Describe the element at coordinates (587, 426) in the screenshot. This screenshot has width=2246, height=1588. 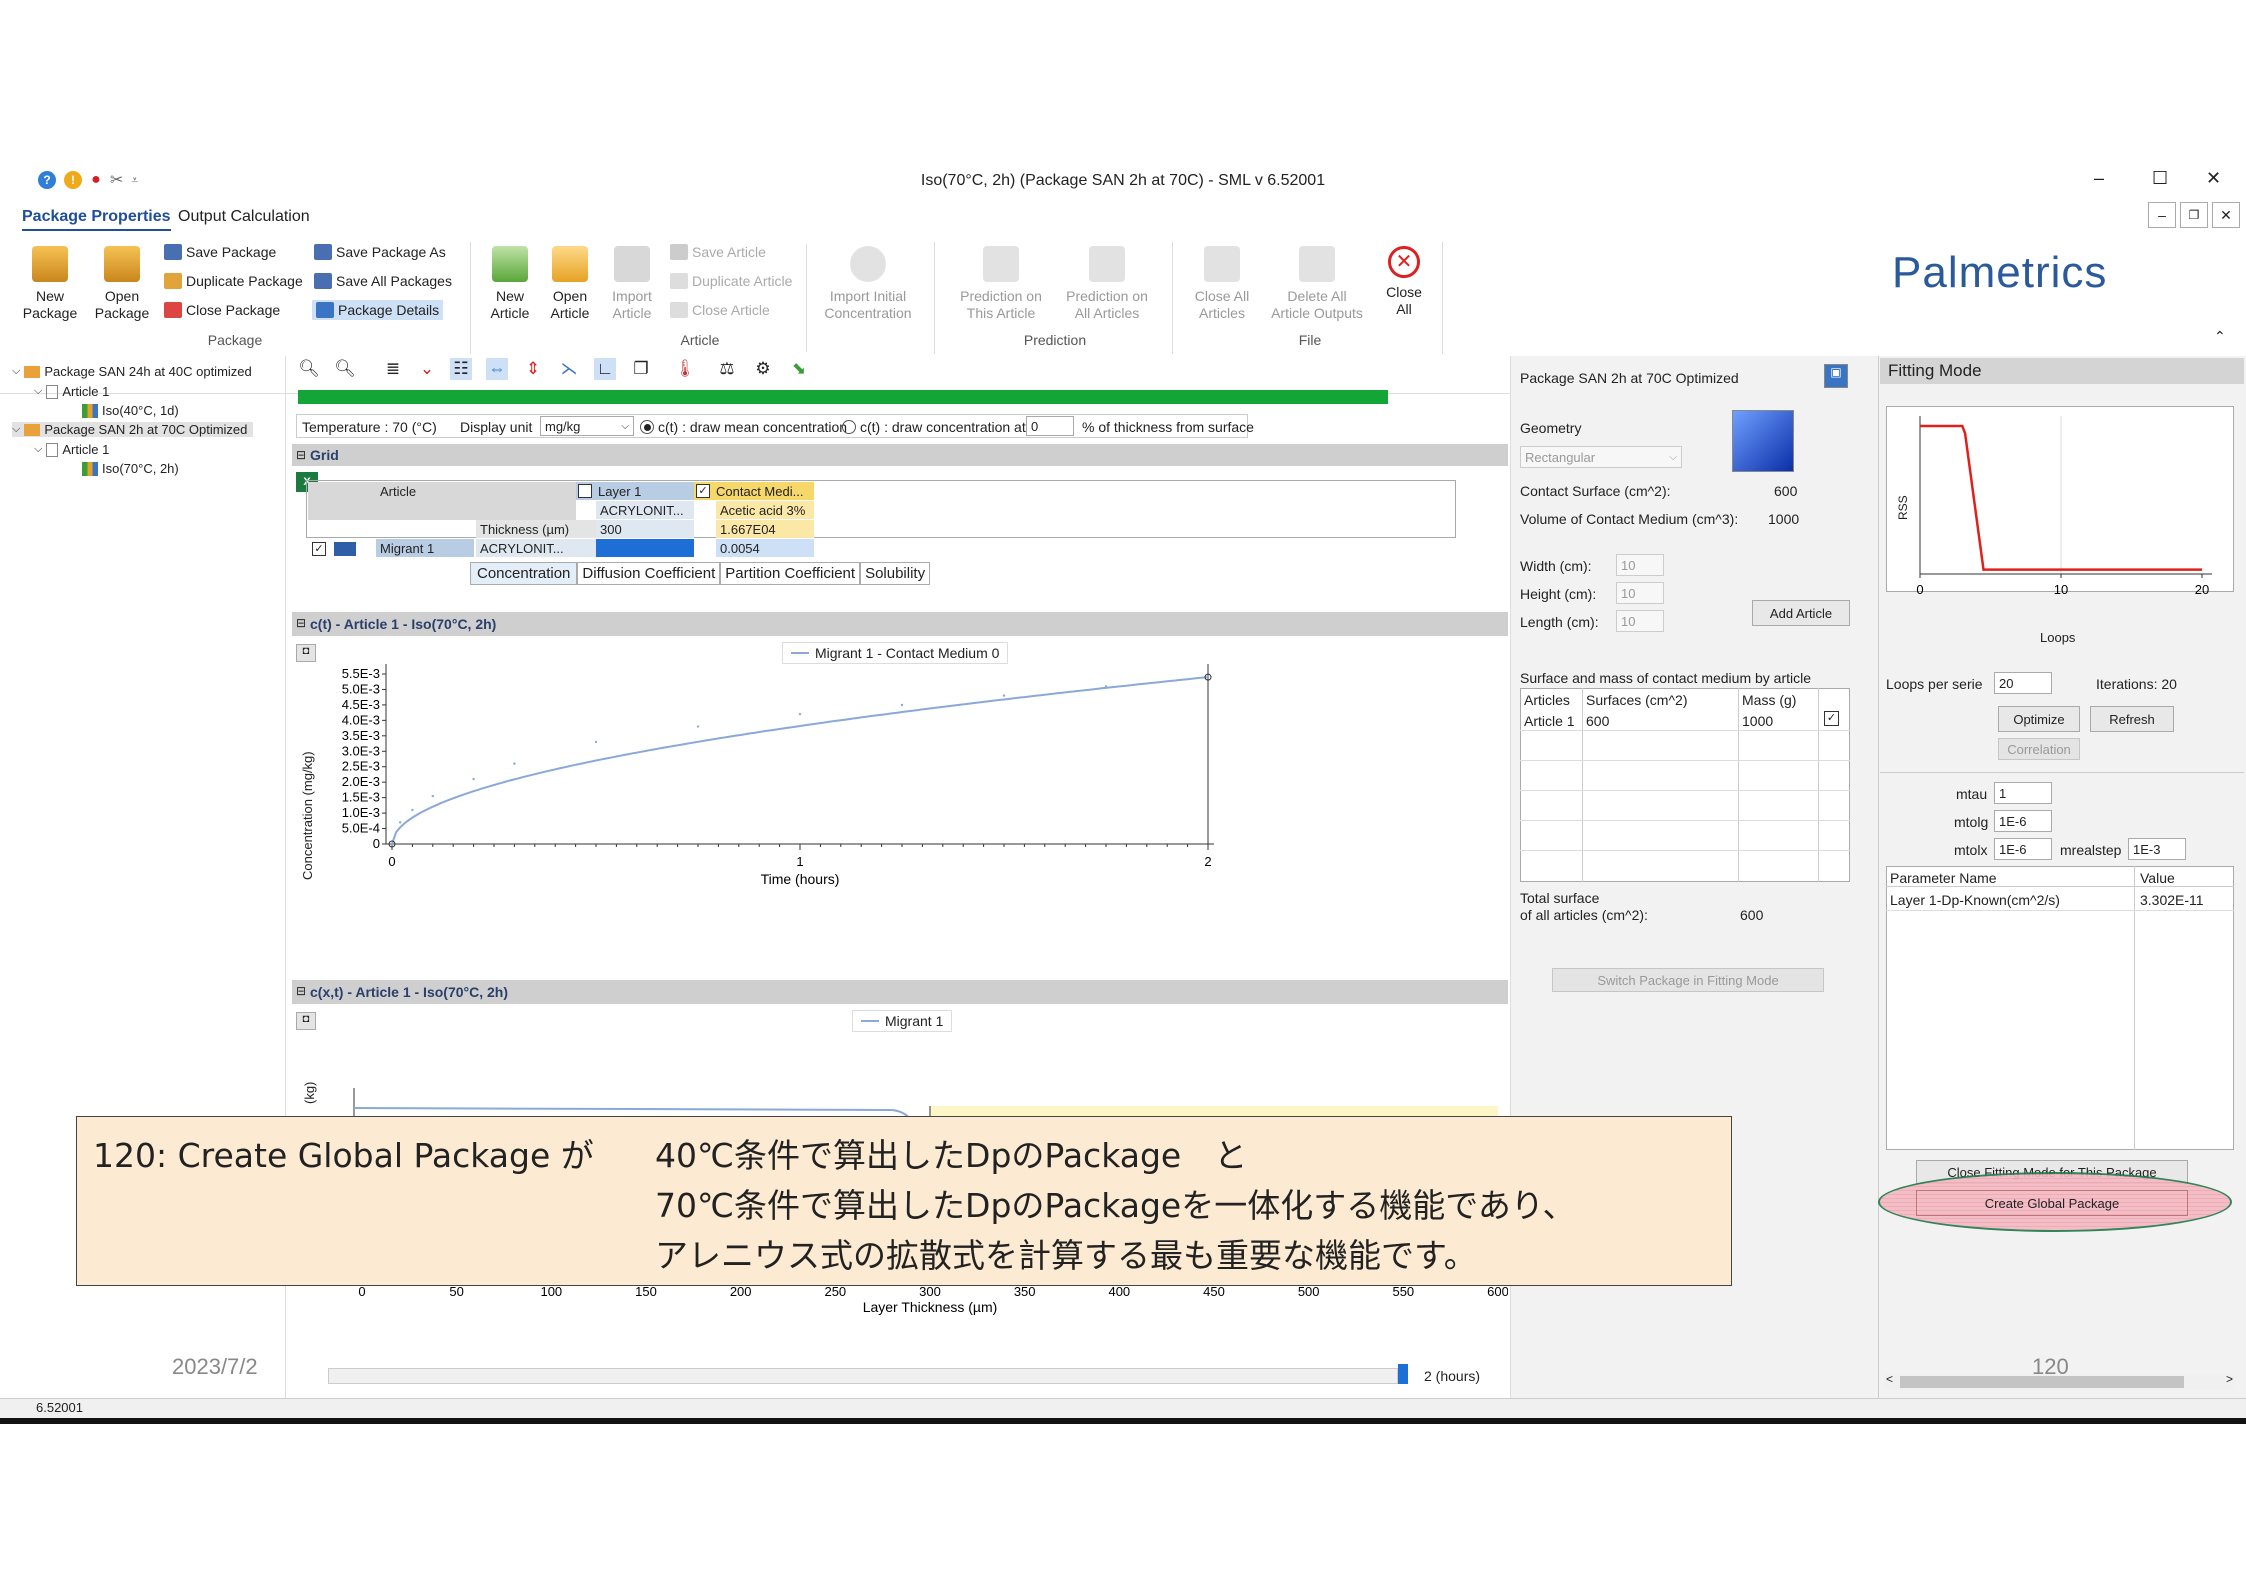
I see `display-unit-select: mg/kg ⌵` at that location.